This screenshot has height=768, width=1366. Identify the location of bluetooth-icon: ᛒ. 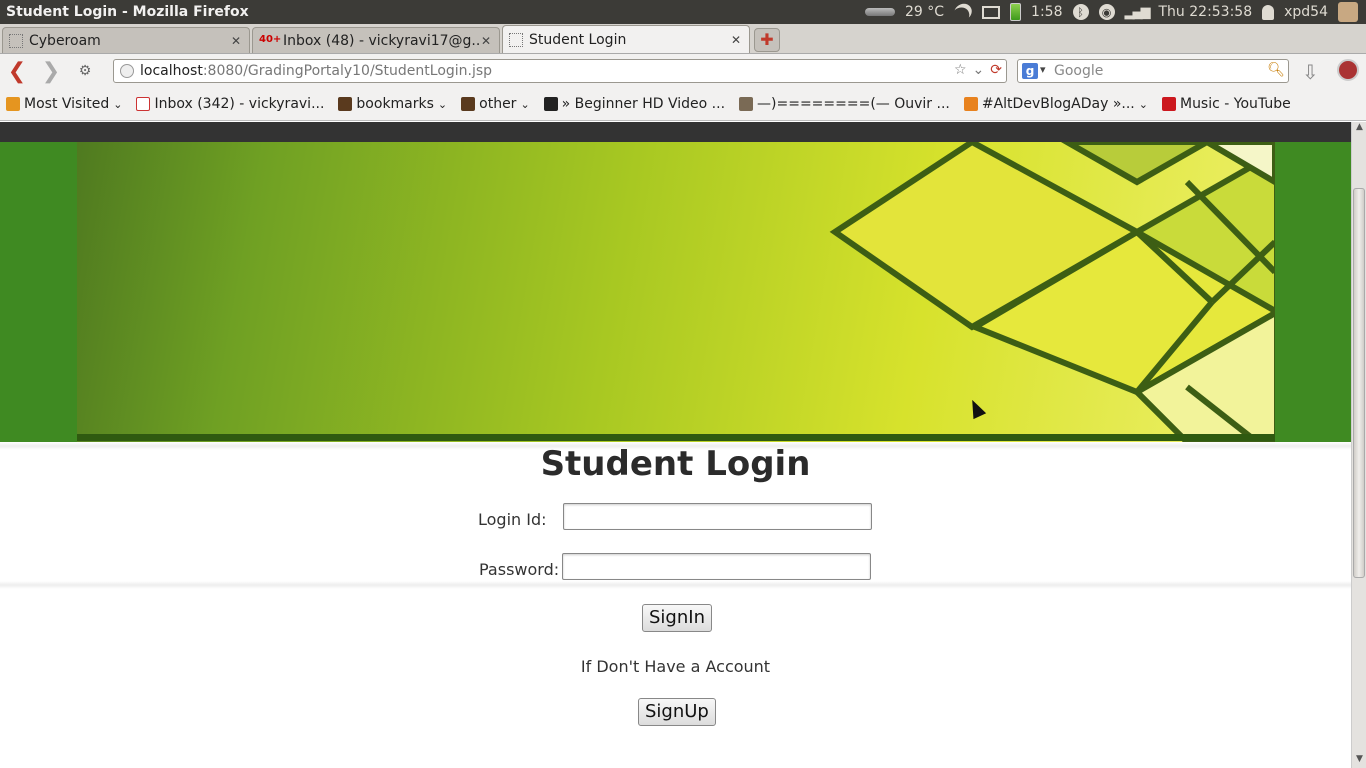
(1080, 12).